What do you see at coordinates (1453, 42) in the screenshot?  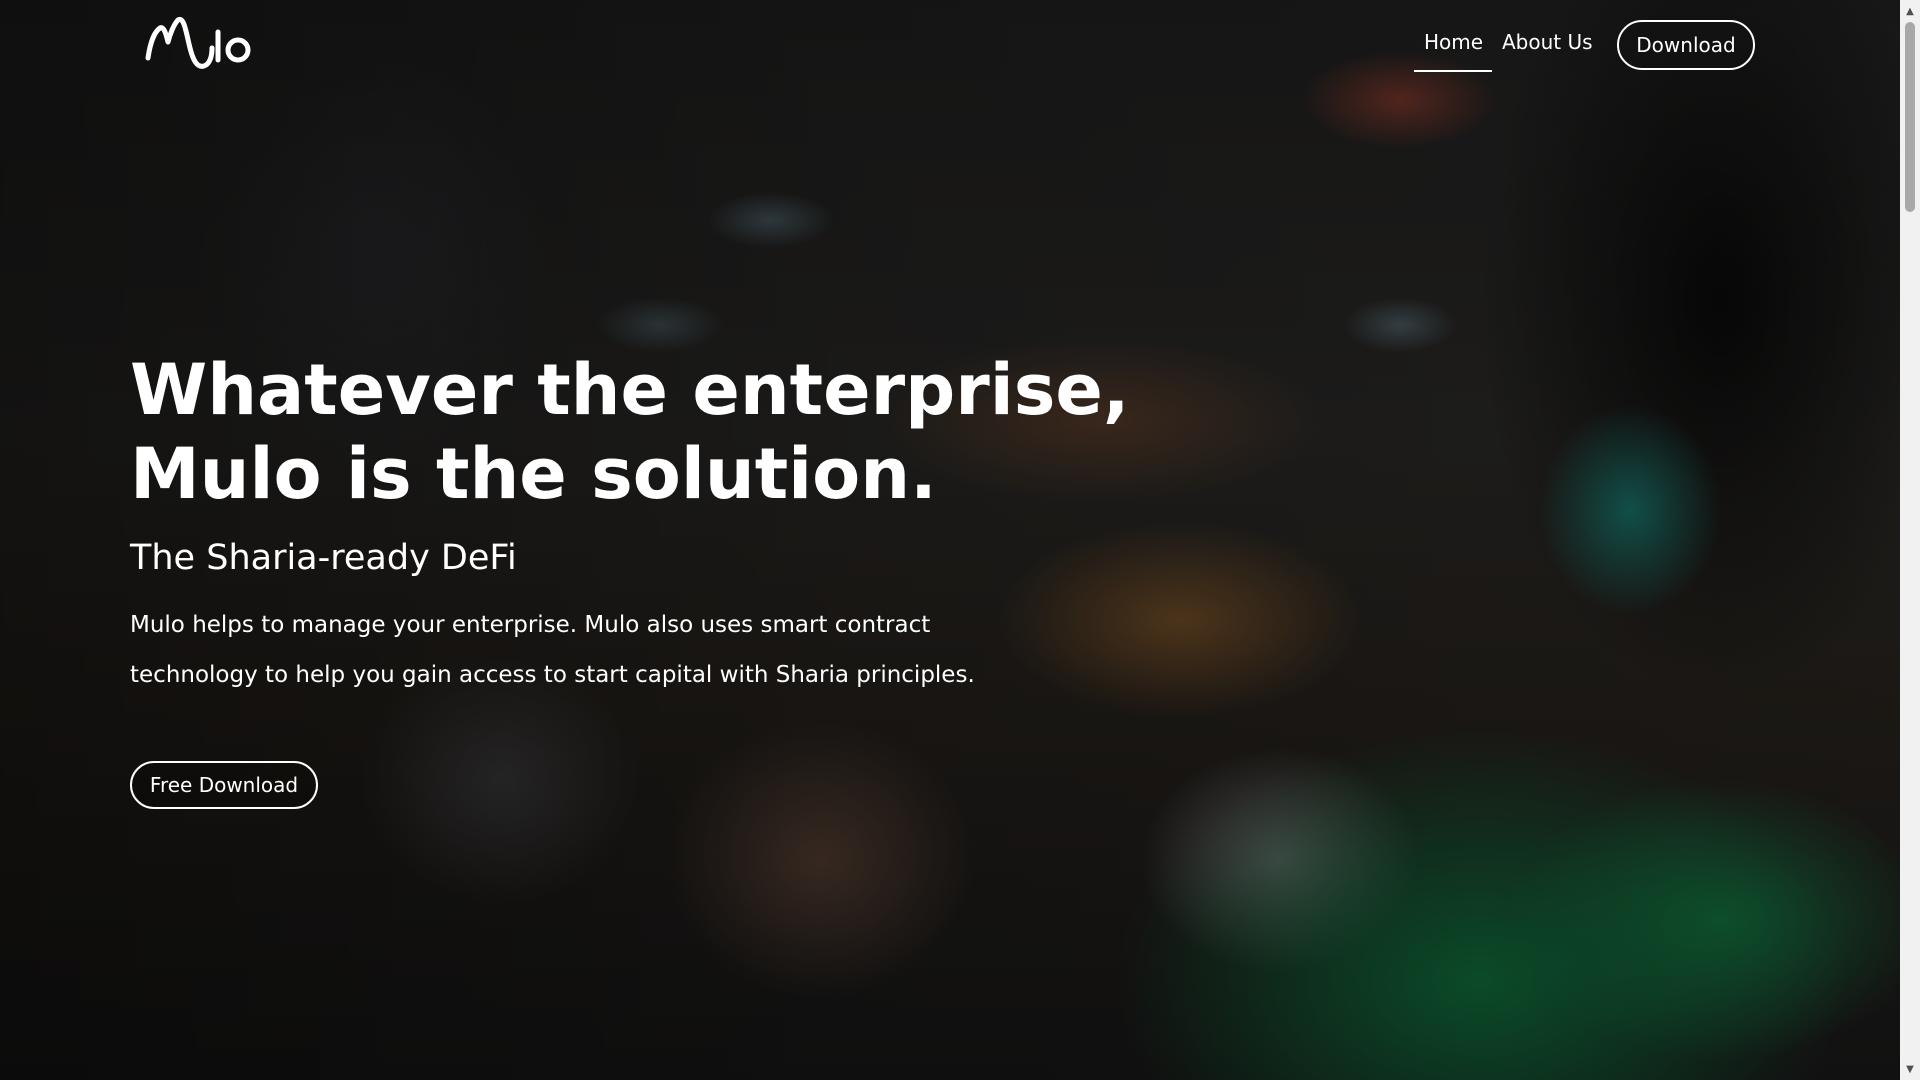 I see `nav-home-link: Home` at bounding box center [1453, 42].